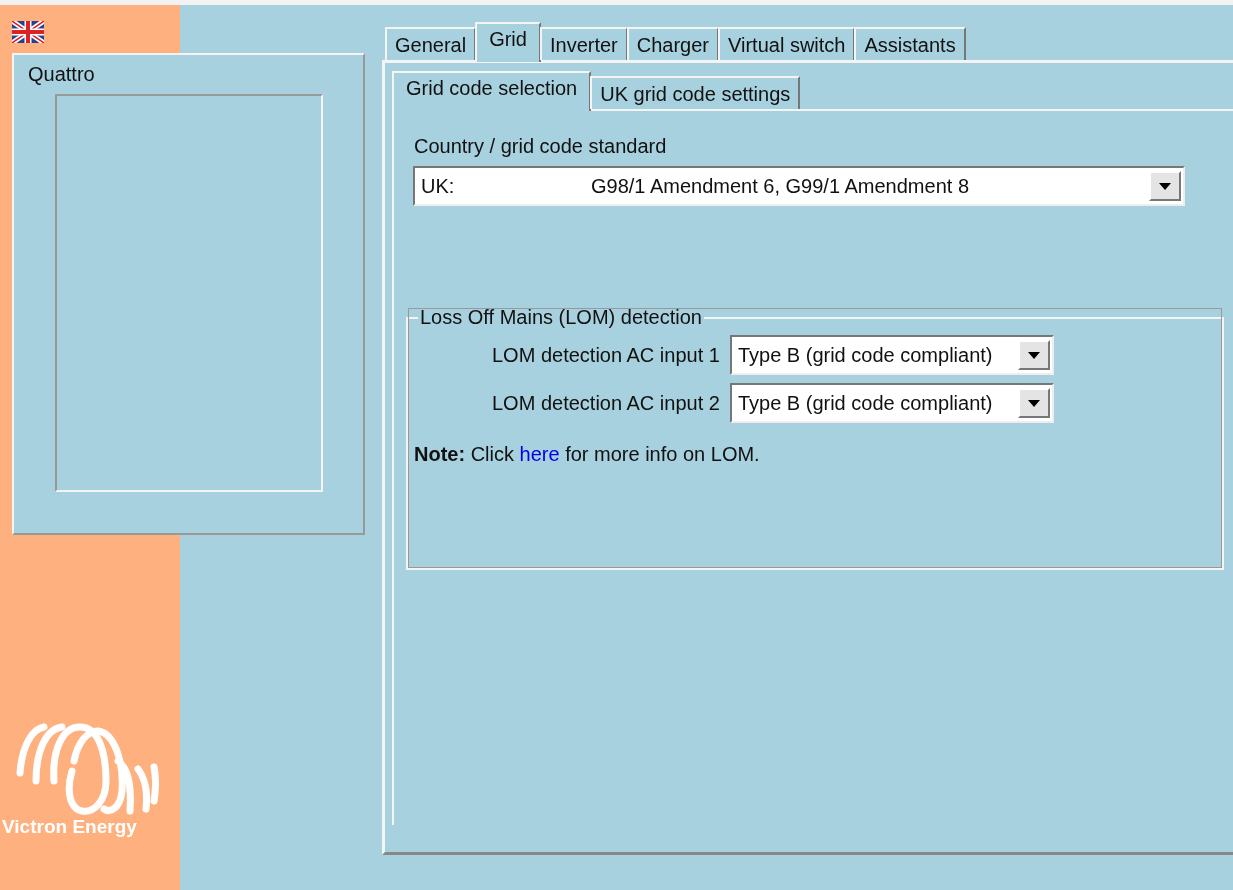 This screenshot has width=1233, height=890. Describe the element at coordinates (508, 42) in the screenshot. I see `tab: Grid` at that location.